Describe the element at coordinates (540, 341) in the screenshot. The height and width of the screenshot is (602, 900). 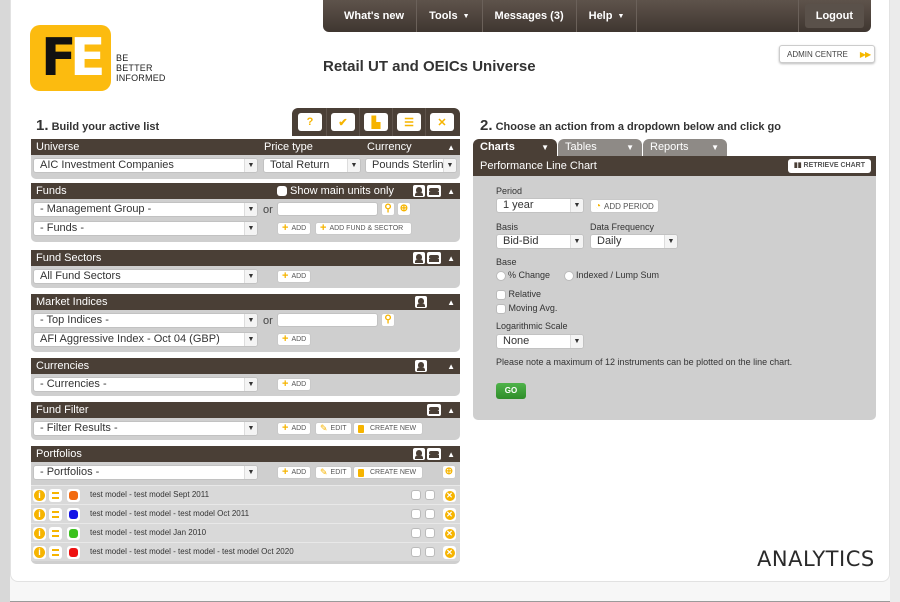
I see `log-scale-select: None ▼` at that location.